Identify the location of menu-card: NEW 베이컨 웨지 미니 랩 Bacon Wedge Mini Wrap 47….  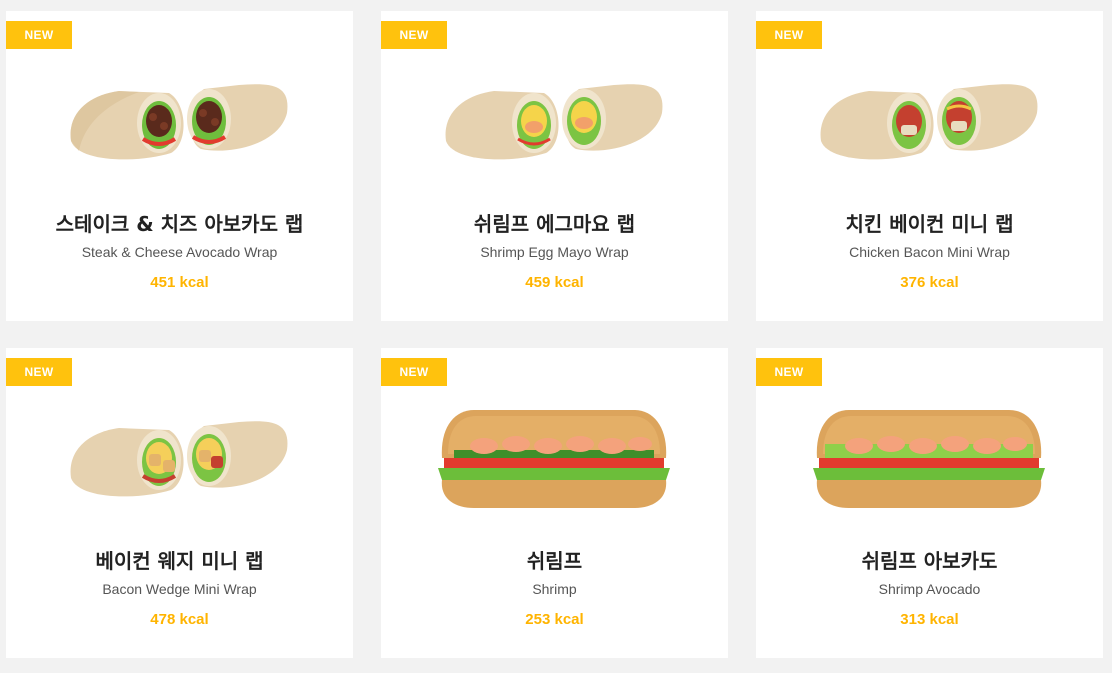
(179, 503).